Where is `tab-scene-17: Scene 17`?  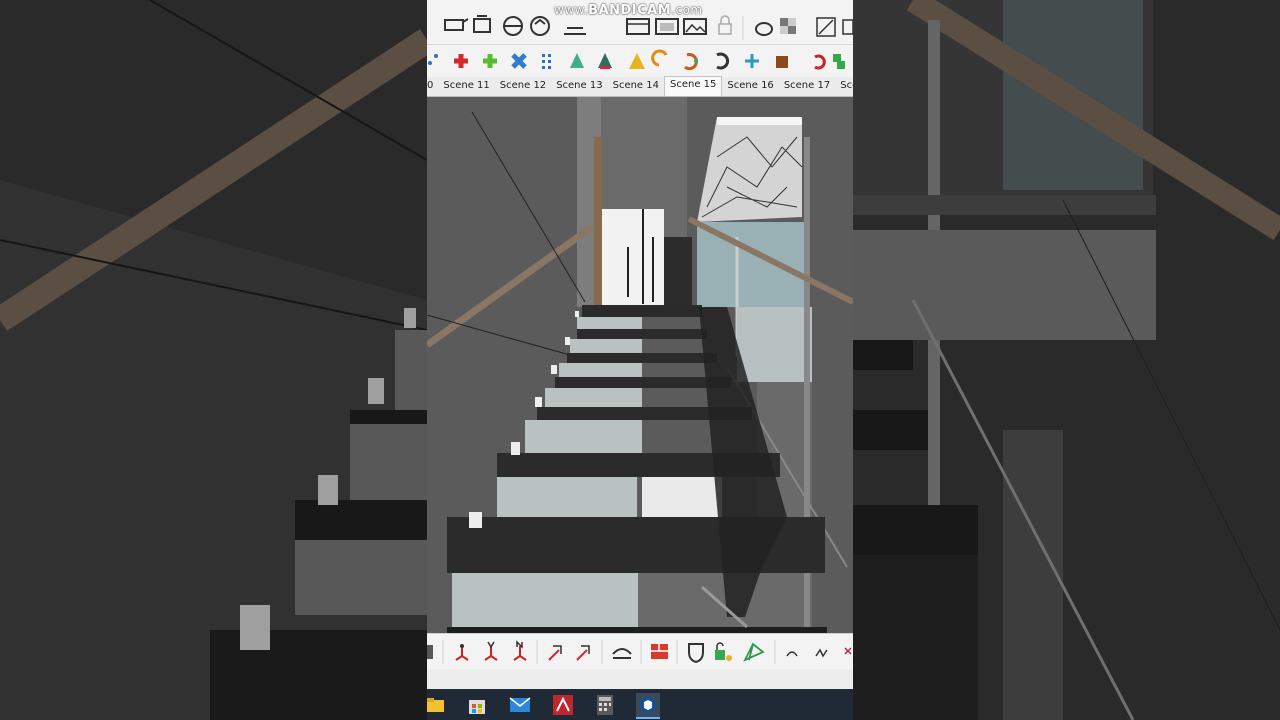
tab-scene-17: Scene 17 is located at coordinates (807, 87).